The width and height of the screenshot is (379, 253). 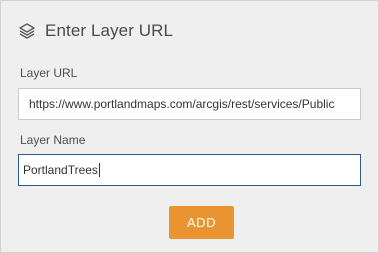 What do you see at coordinates (27, 31) in the screenshot?
I see `layers-icon` at bounding box center [27, 31].